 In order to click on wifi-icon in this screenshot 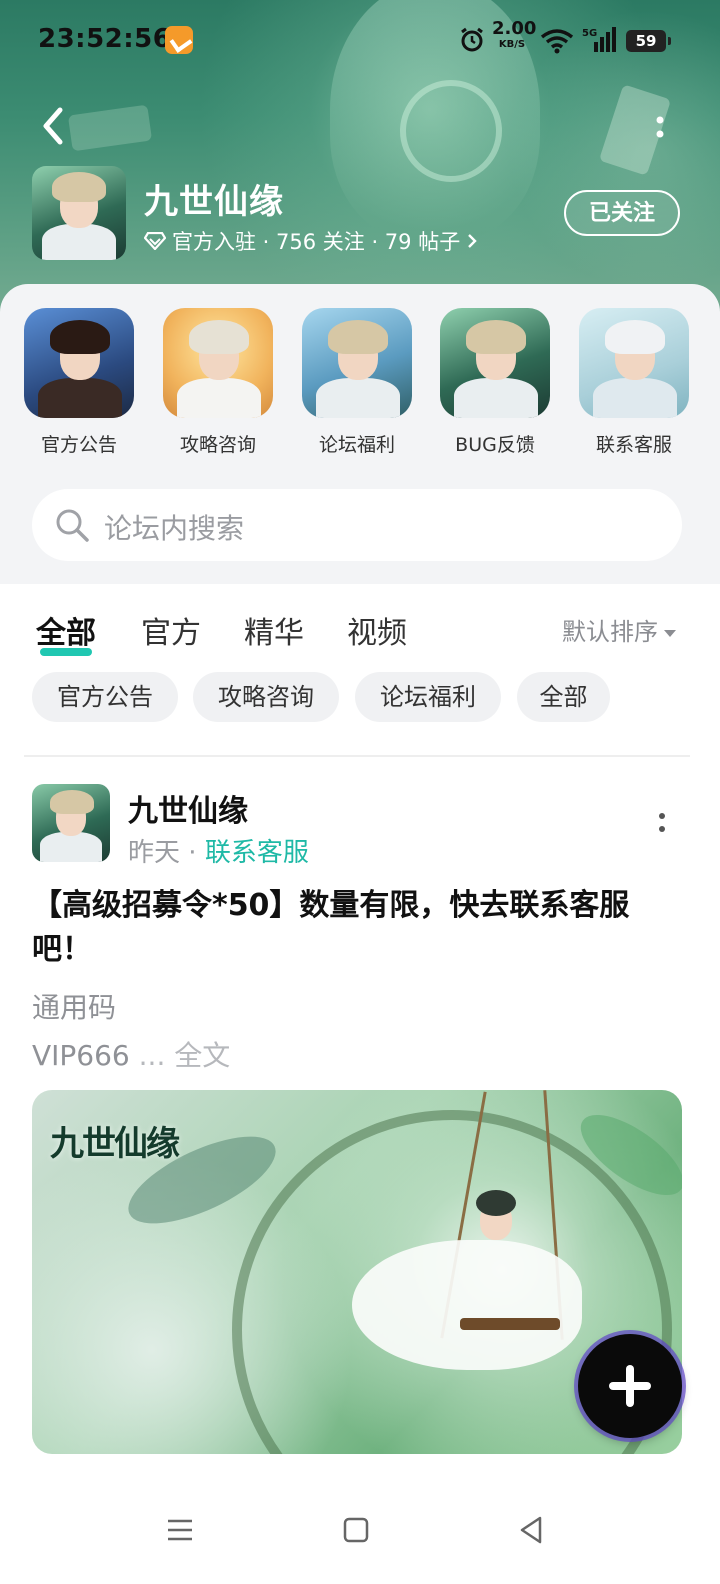, I will do `click(557, 41)`.